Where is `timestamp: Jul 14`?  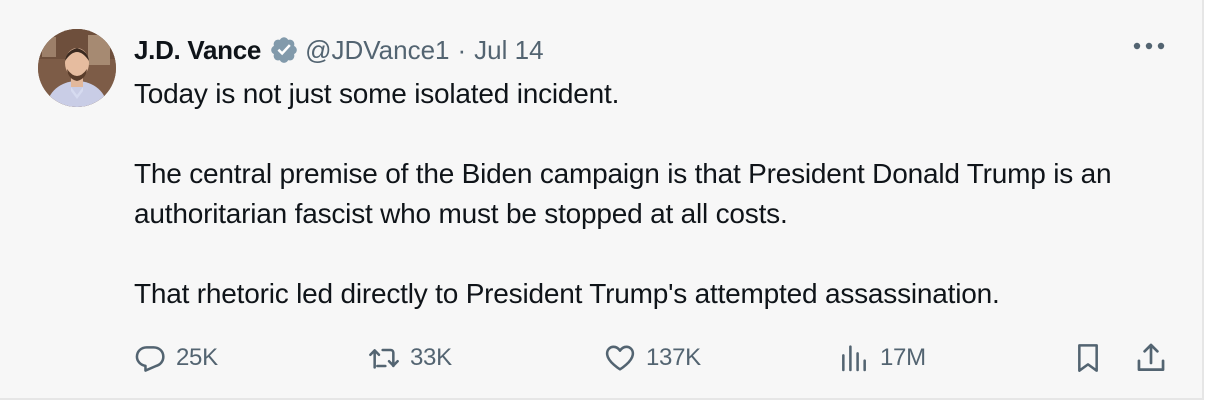
timestamp: Jul 14 is located at coordinates (508, 50).